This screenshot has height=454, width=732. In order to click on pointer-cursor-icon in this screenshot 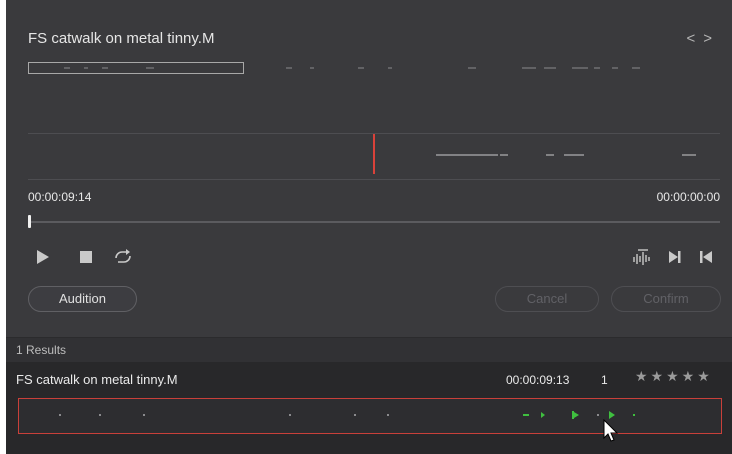, I will do `click(611, 433)`.